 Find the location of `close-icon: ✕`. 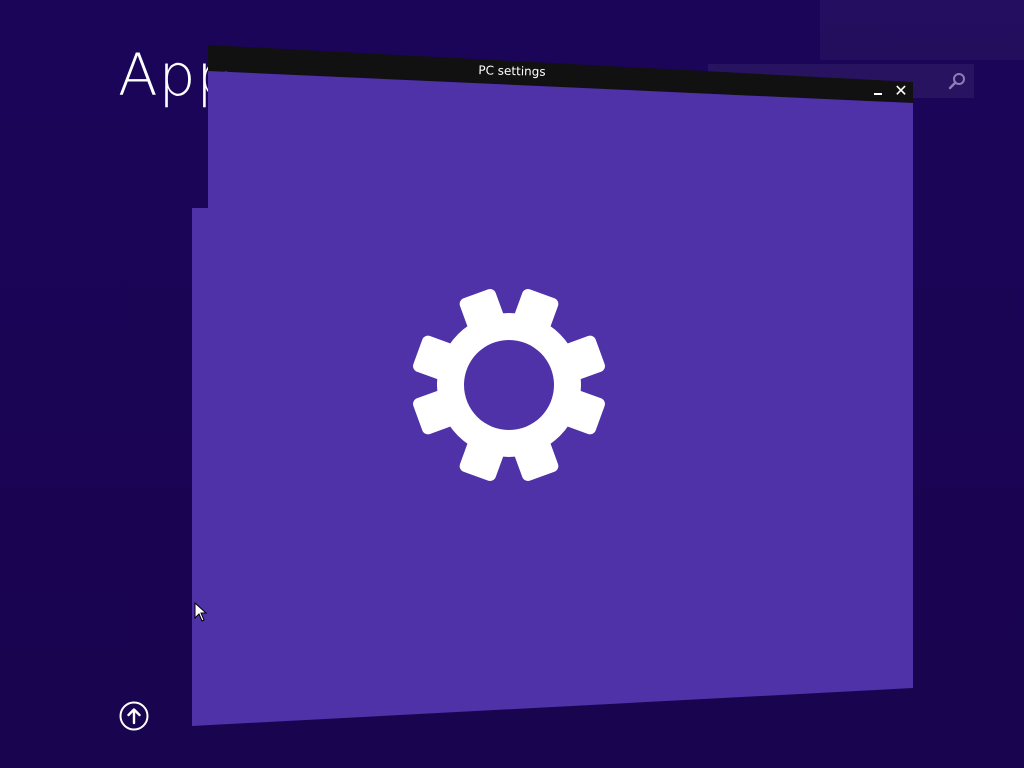

close-icon: ✕ is located at coordinates (901, 91).